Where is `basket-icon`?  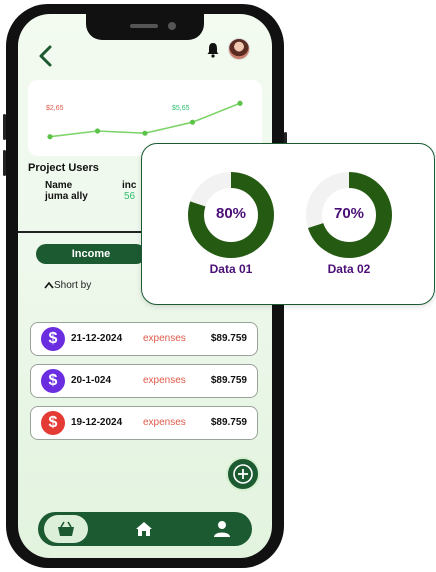 basket-icon is located at coordinates (66, 528).